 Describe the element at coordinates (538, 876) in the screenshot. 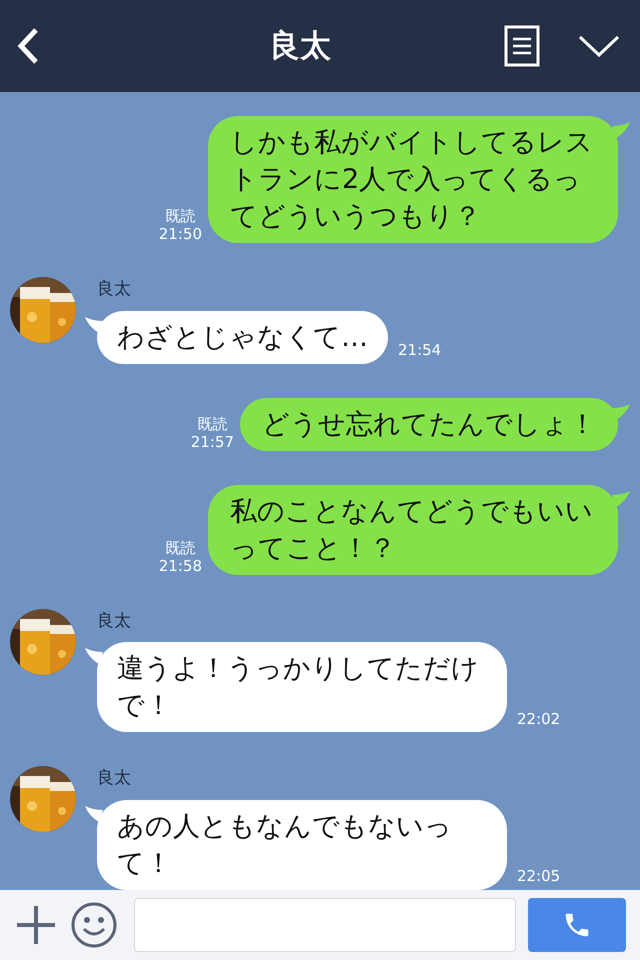

I see `message-time: 22:05` at that location.